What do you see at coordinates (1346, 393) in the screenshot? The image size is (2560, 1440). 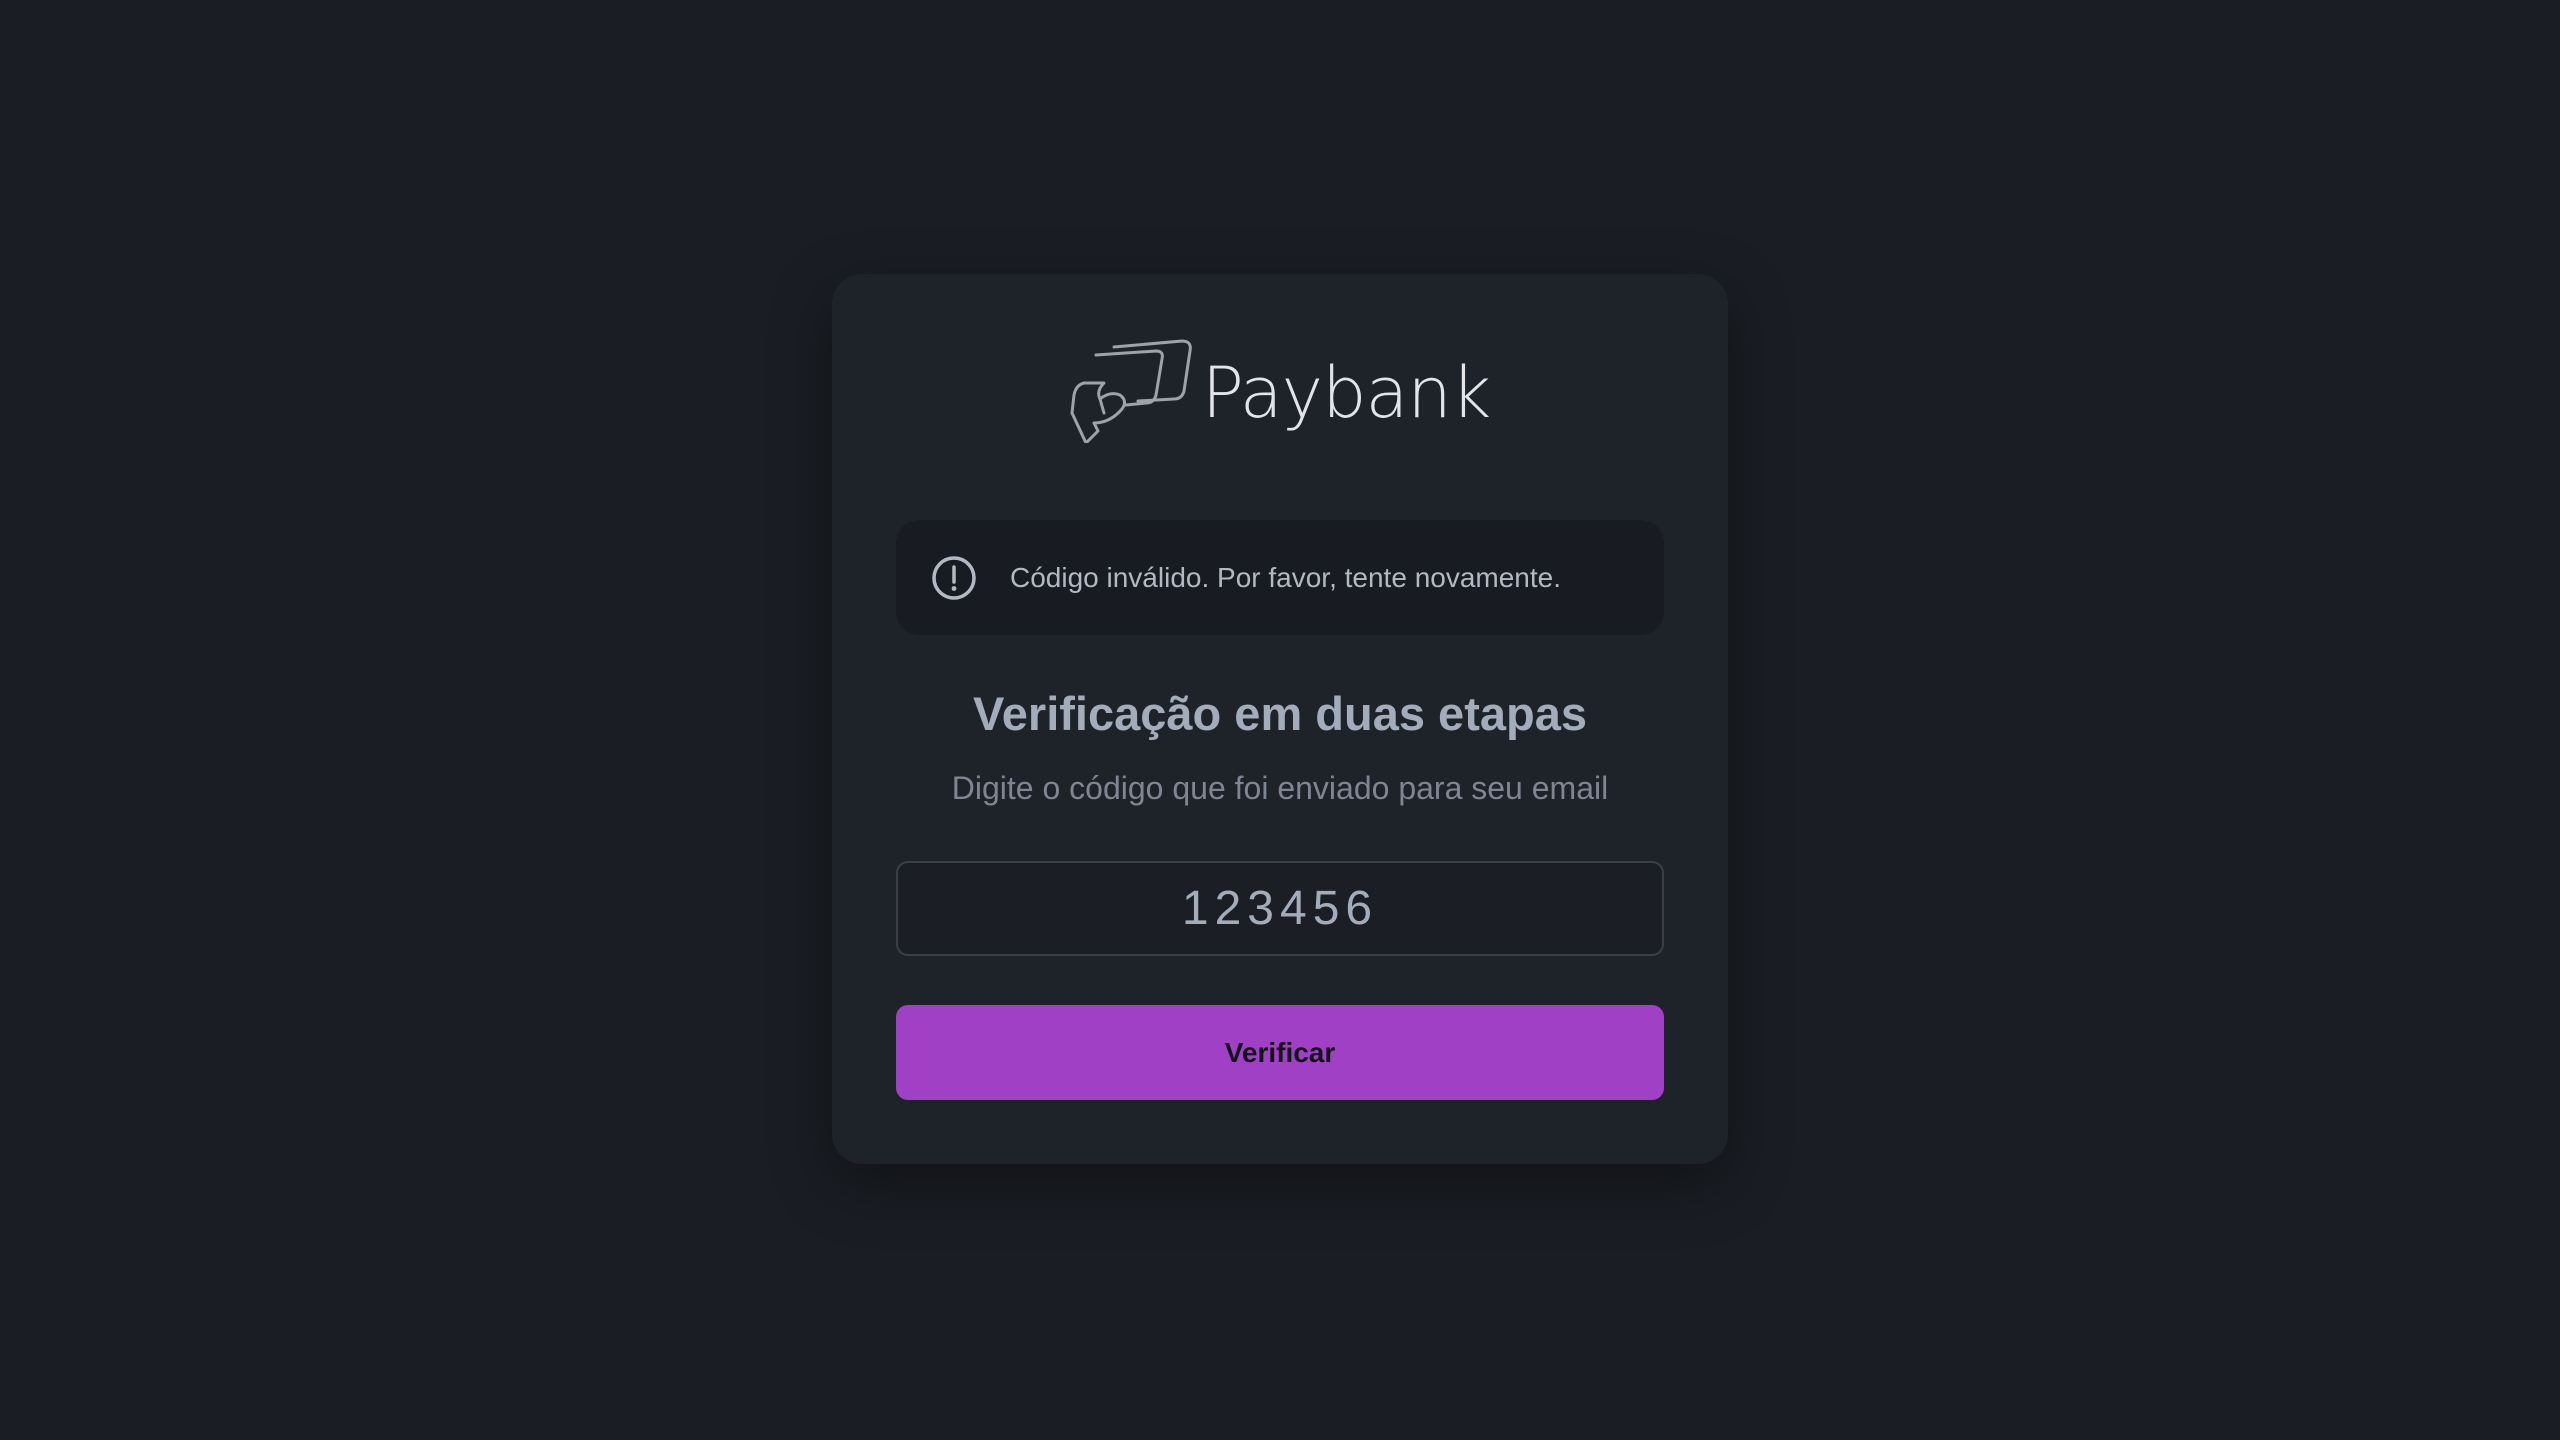 I see `logo-text: Paybank` at bounding box center [1346, 393].